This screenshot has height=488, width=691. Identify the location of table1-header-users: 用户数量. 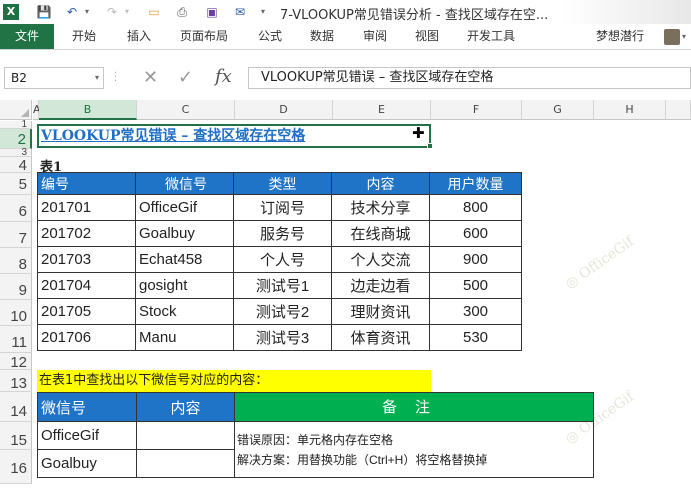
(475, 183).